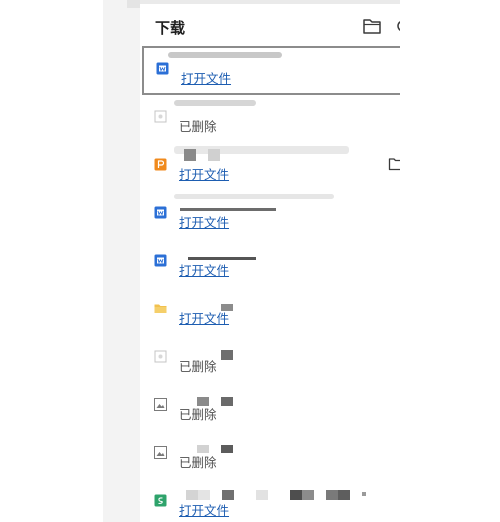  What do you see at coordinates (372, 26) in the screenshot?
I see `open-downloads-folder-icon` at bounding box center [372, 26].